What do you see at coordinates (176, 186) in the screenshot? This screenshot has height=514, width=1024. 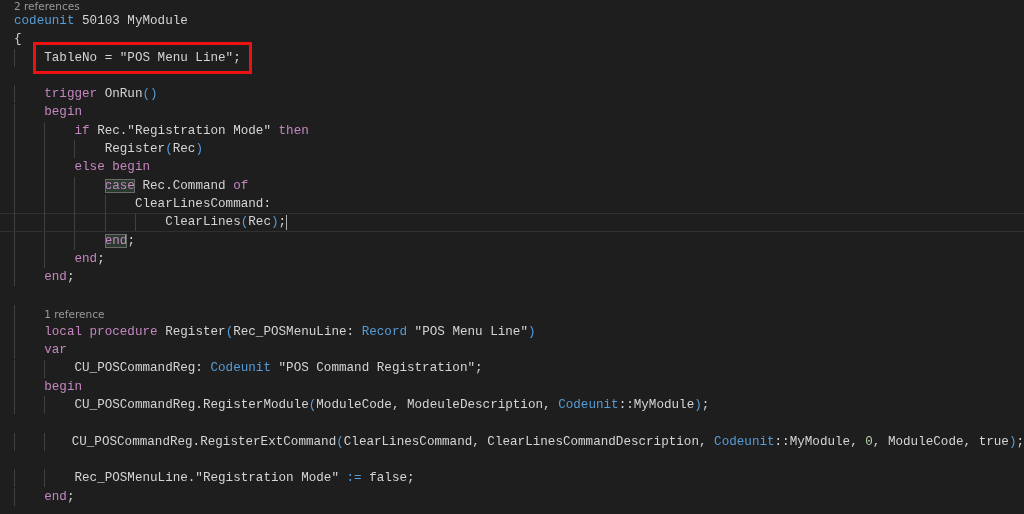 I see `code-line: case Rec.Command of` at bounding box center [176, 186].